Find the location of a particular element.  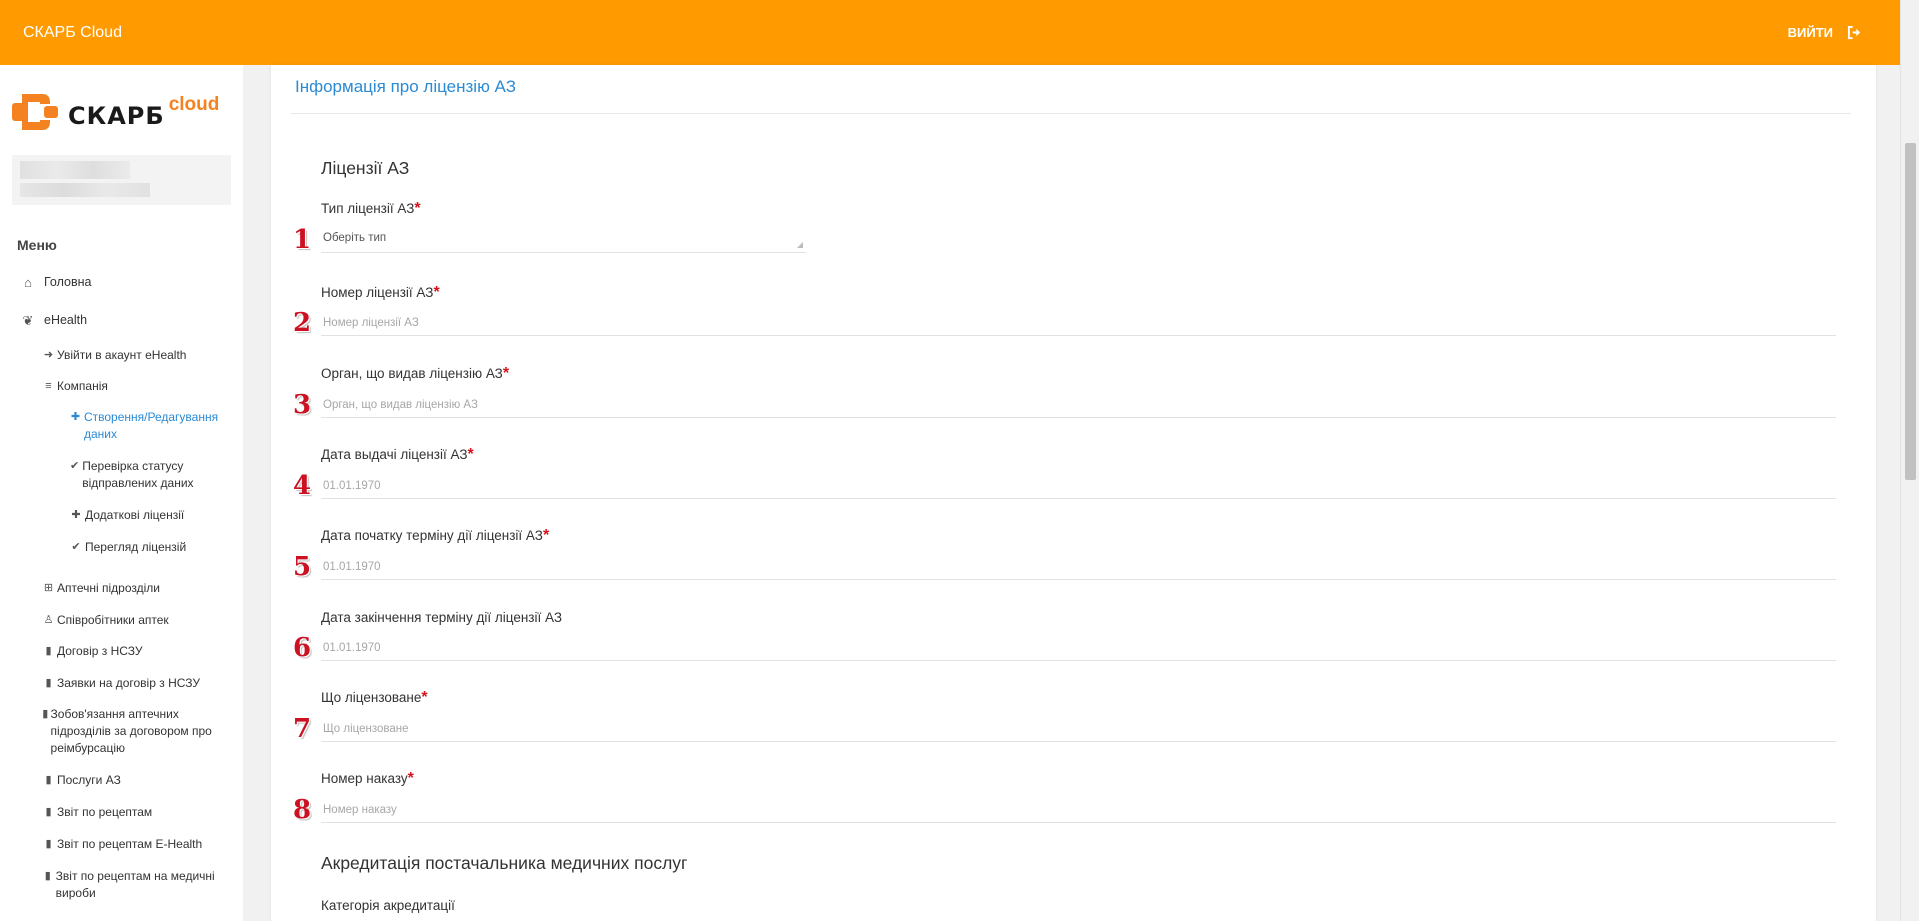

sidebar-item-nszu-applications: ▮ Заявки на договір з НСЗУ is located at coordinates (139, 683).